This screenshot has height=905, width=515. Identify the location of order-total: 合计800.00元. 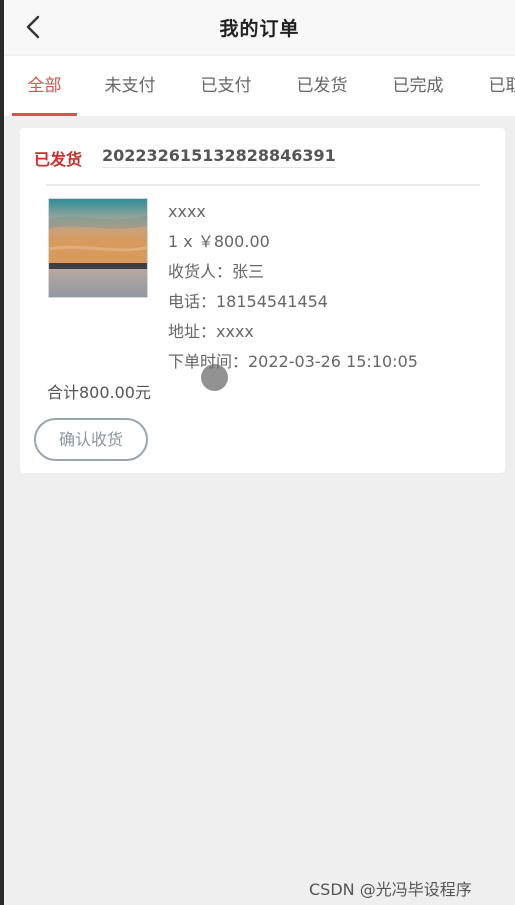
(99, 392).